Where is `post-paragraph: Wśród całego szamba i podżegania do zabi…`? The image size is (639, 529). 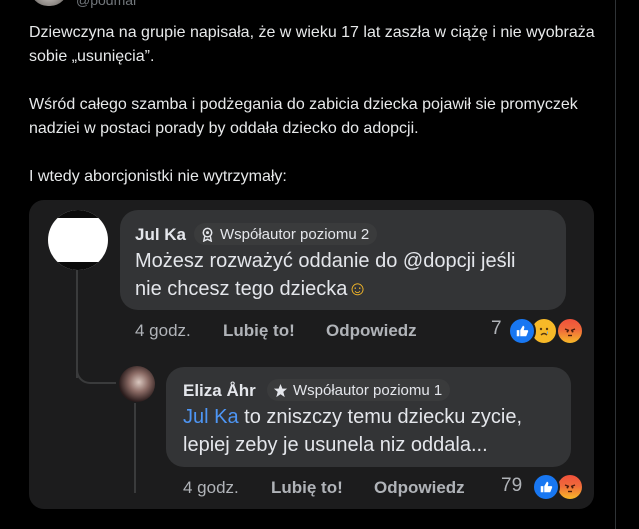 post-paragraph: Wśród całego szamba i podżegania do zabi… is located at coordinates (303, 116).